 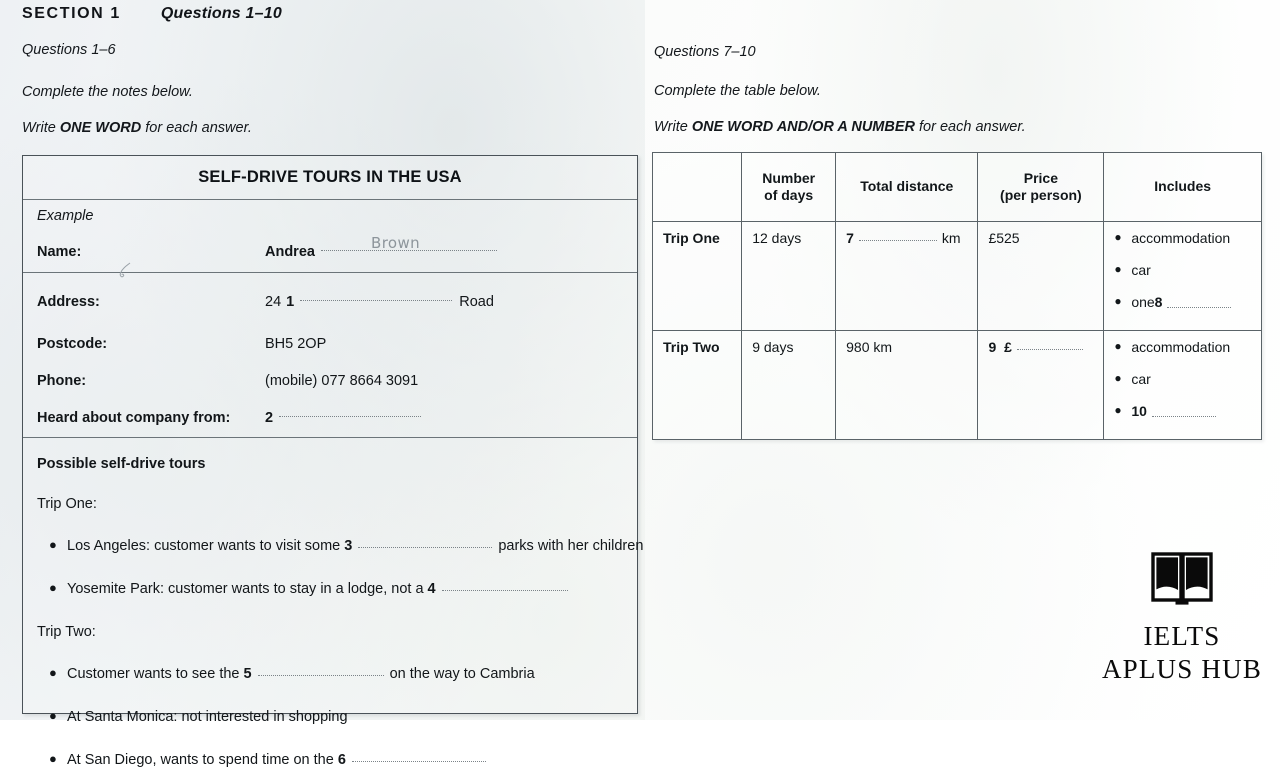 I want to click on right-instruction-write-bold: ONE WORD AND/OR A NUMBER, so click(x=803, y=127).